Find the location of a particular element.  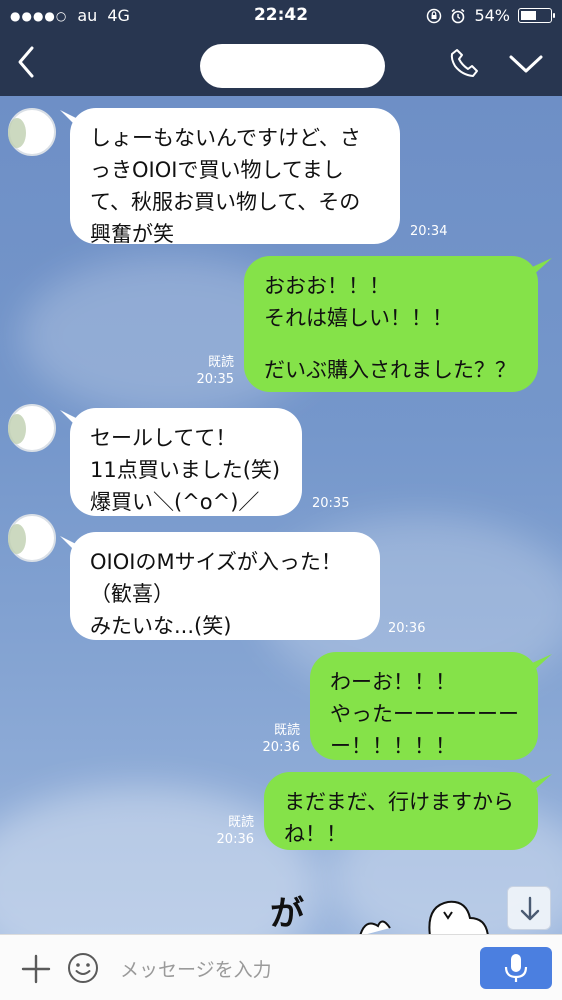

message-bubble-outgoing: わーお！！！ やったーーーーーー ー！！！！！ is located at coordinates (424, 706).